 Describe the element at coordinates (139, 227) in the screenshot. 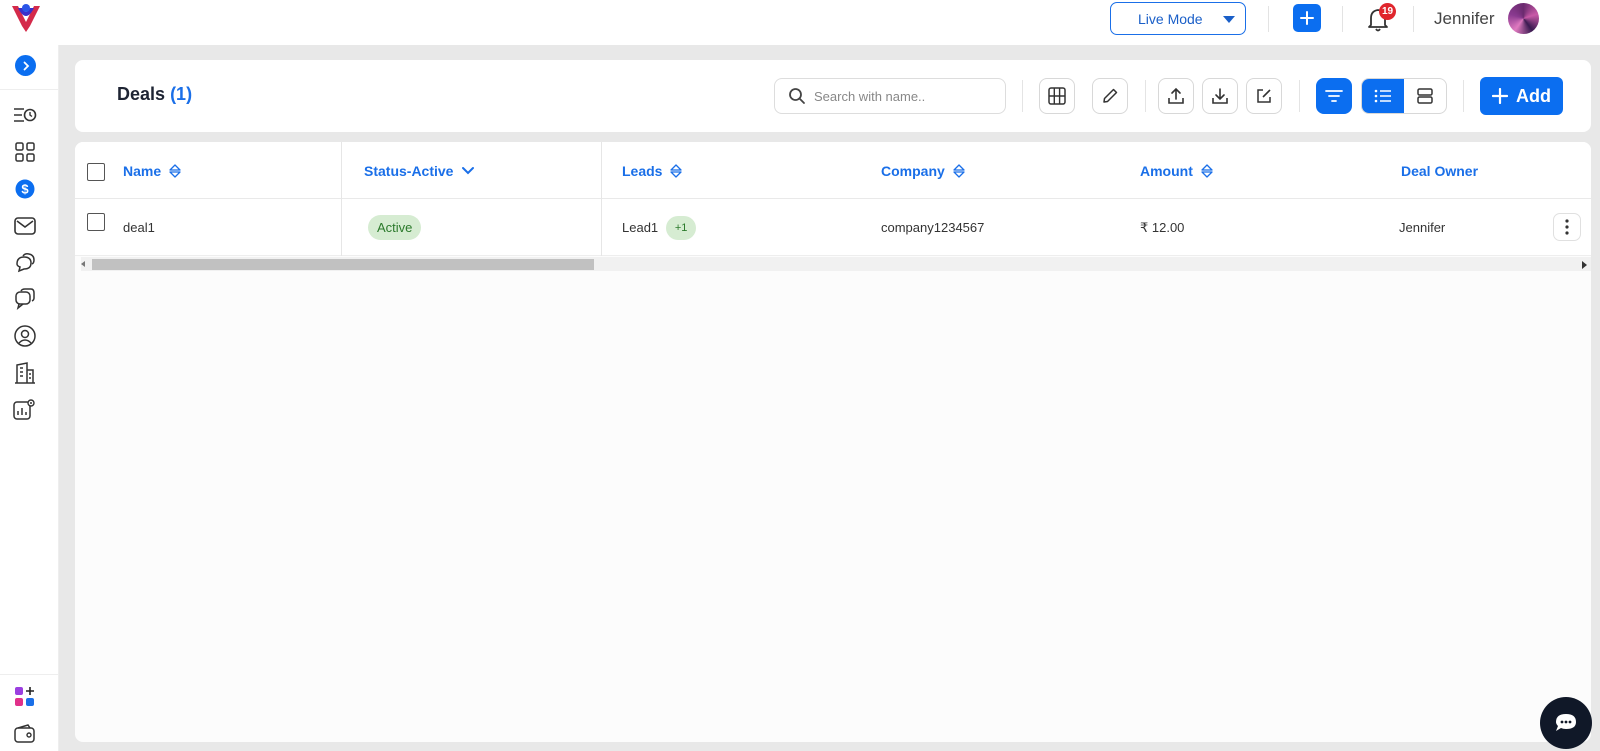

I see `deal-name: deal1` at that location.